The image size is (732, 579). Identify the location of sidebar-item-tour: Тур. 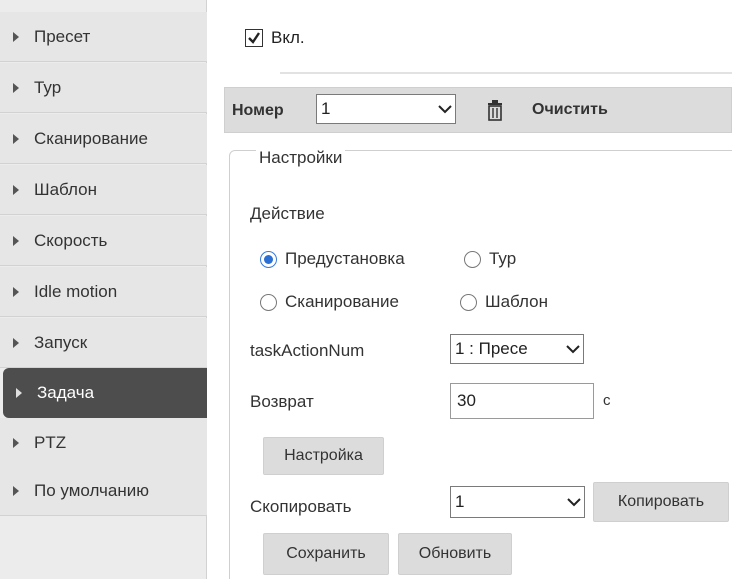
(103, 88).